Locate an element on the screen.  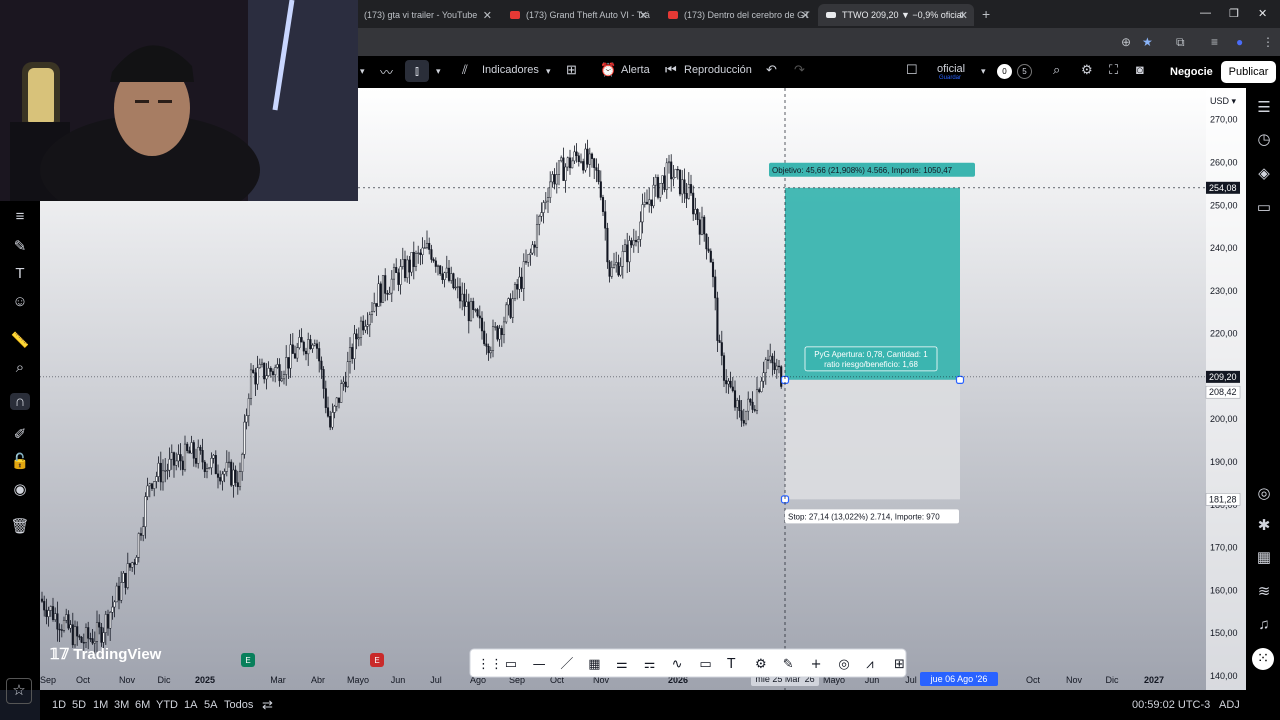
target-icon: ◎ is located at coordinates (1264, 493).